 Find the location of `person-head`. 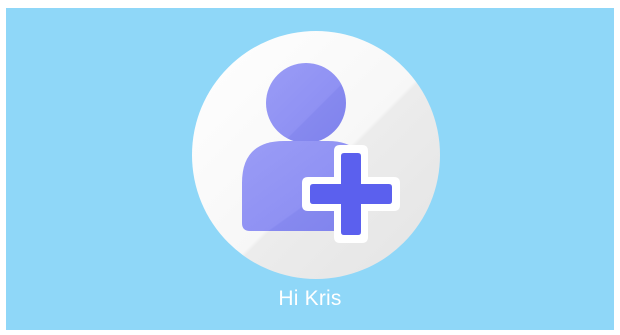

person-head is located at coordinates (306, 103).